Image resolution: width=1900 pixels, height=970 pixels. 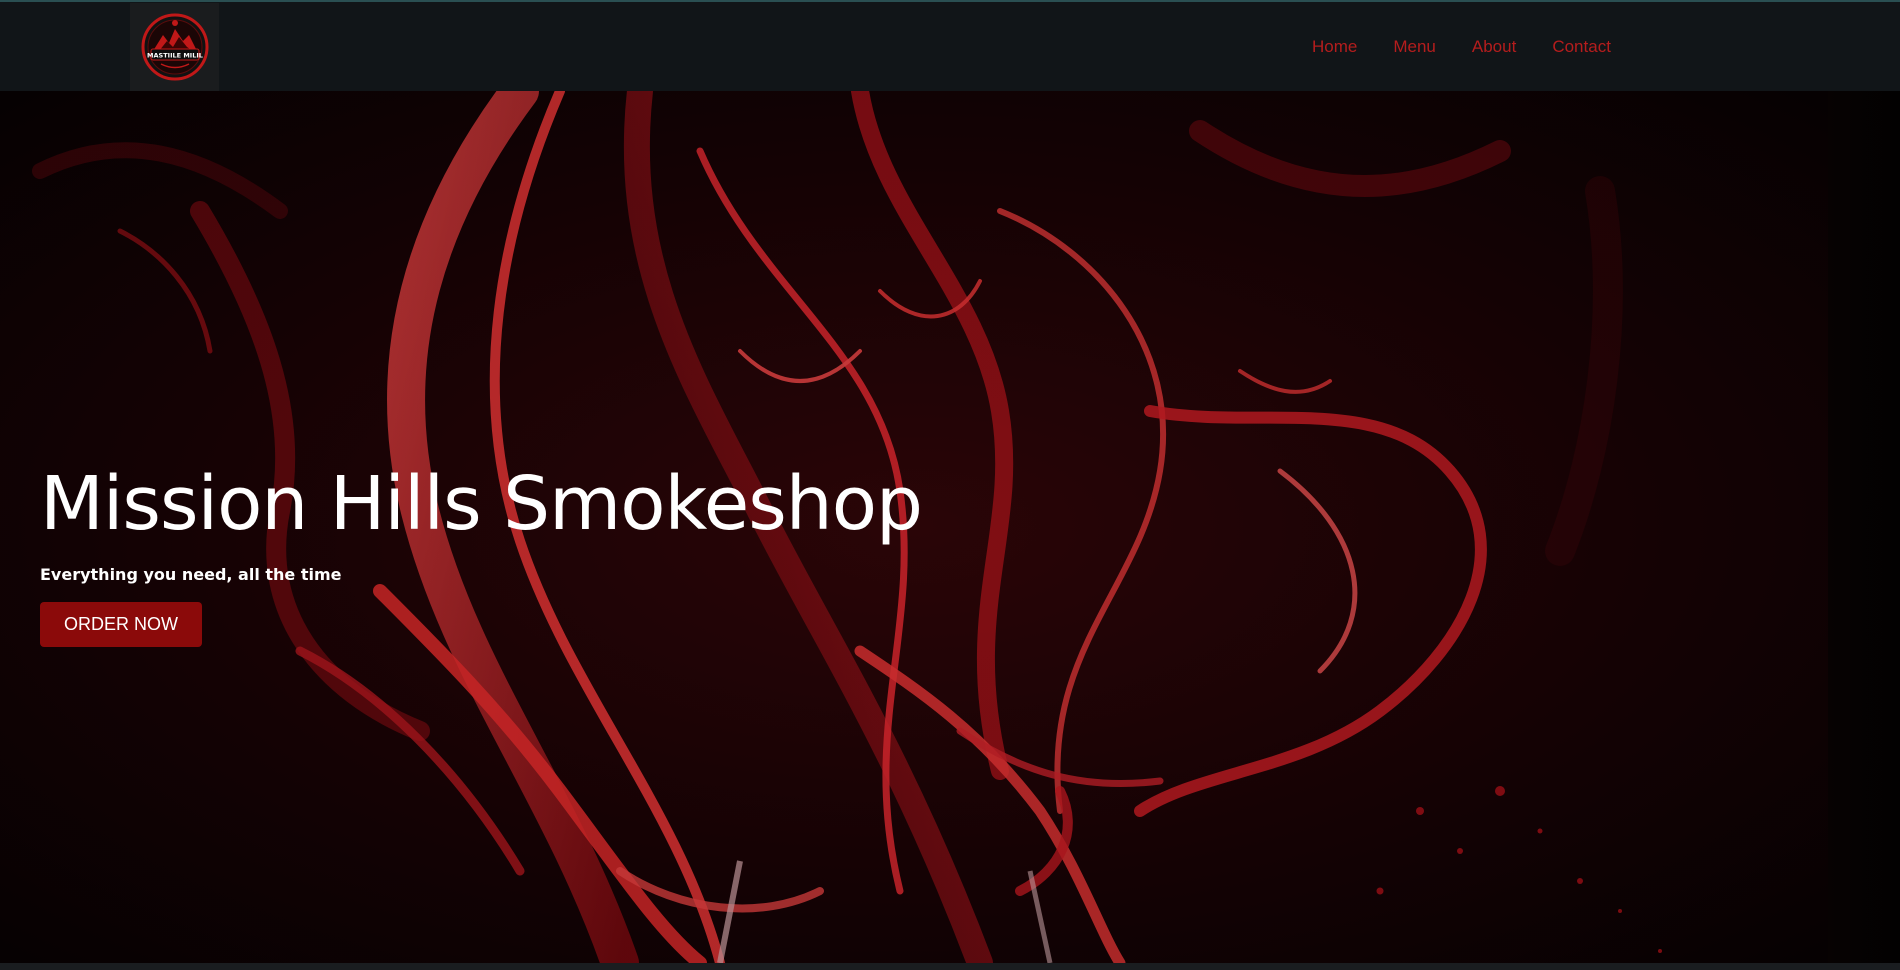 I want to click on nav-home-link: Home, so click(x=1334, y=47).